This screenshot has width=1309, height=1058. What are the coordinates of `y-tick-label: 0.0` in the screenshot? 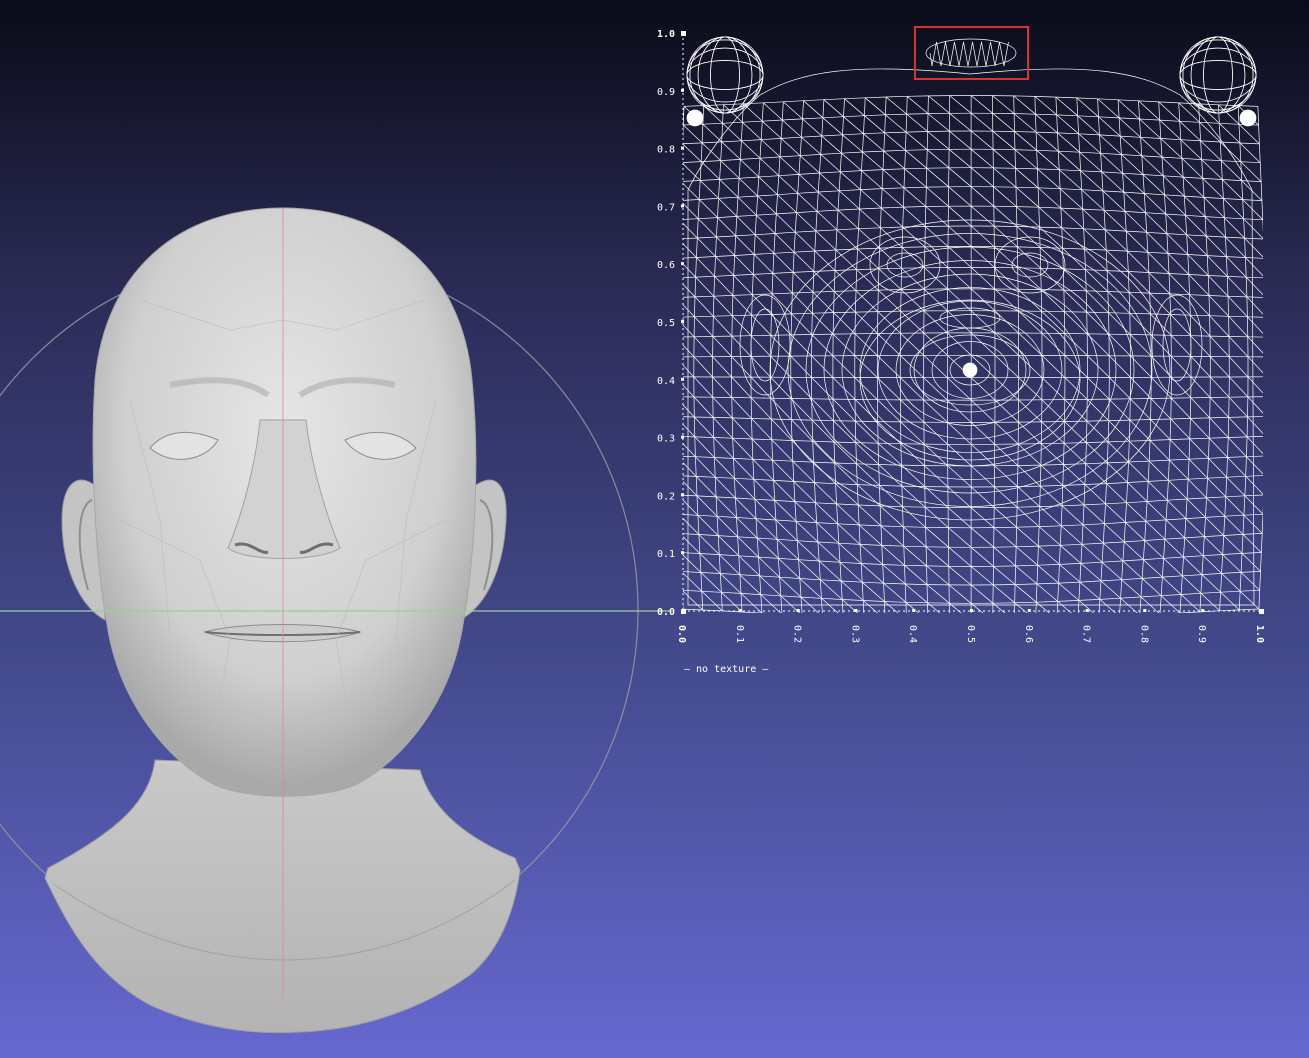 It's located at (666, 612).